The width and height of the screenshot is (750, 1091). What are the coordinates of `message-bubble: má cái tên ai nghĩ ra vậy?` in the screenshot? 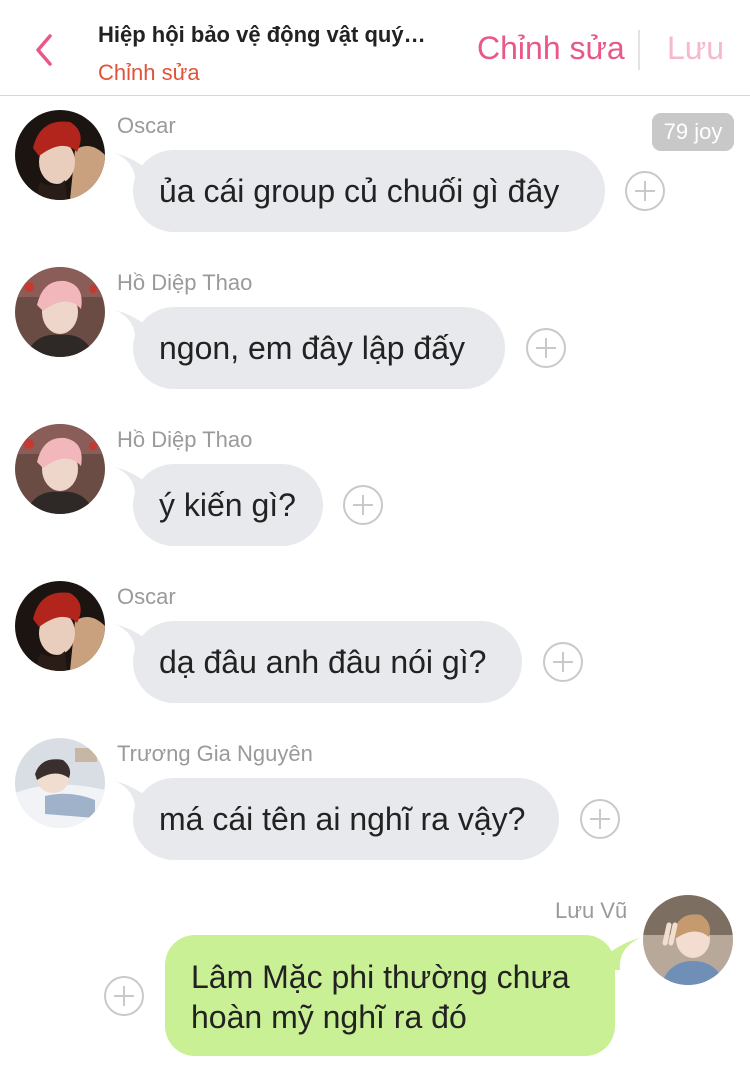 It's located at (346, 819).